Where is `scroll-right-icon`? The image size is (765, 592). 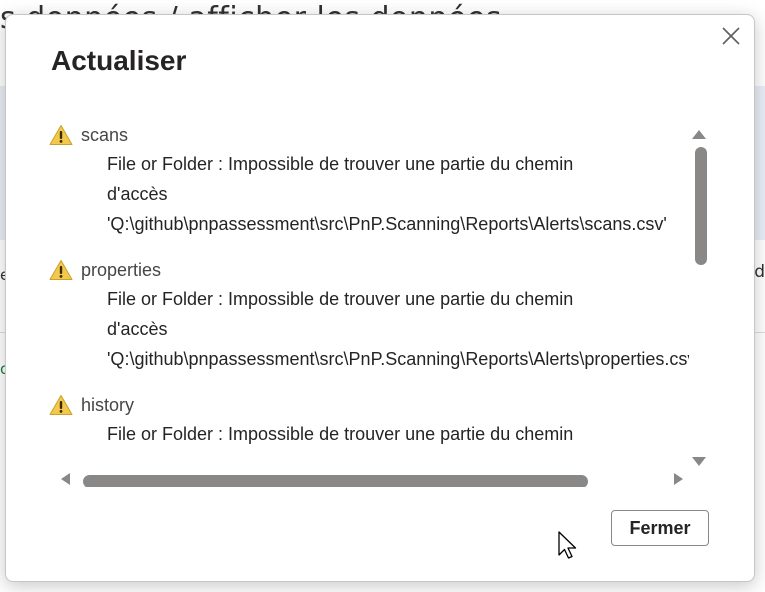 scroll-right-icon is located at coordinates (679, 478).